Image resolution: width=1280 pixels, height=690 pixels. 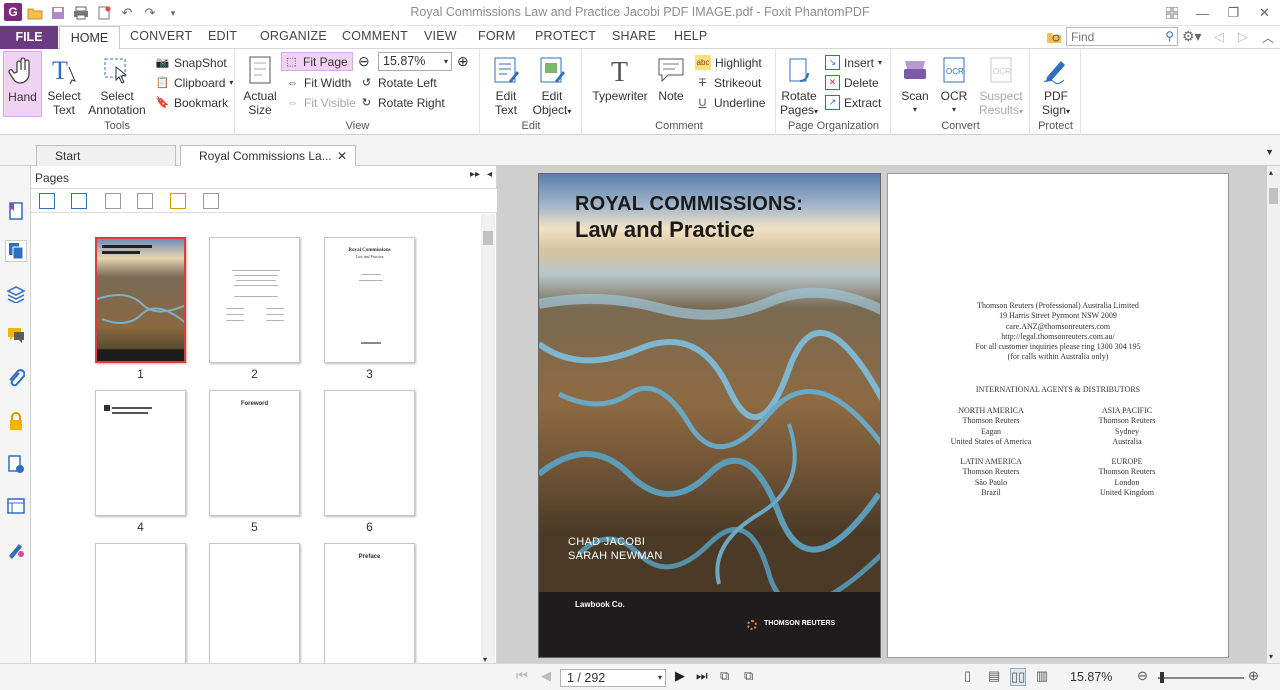 I want to click on note-button: Note, so click(x=671, y=84).